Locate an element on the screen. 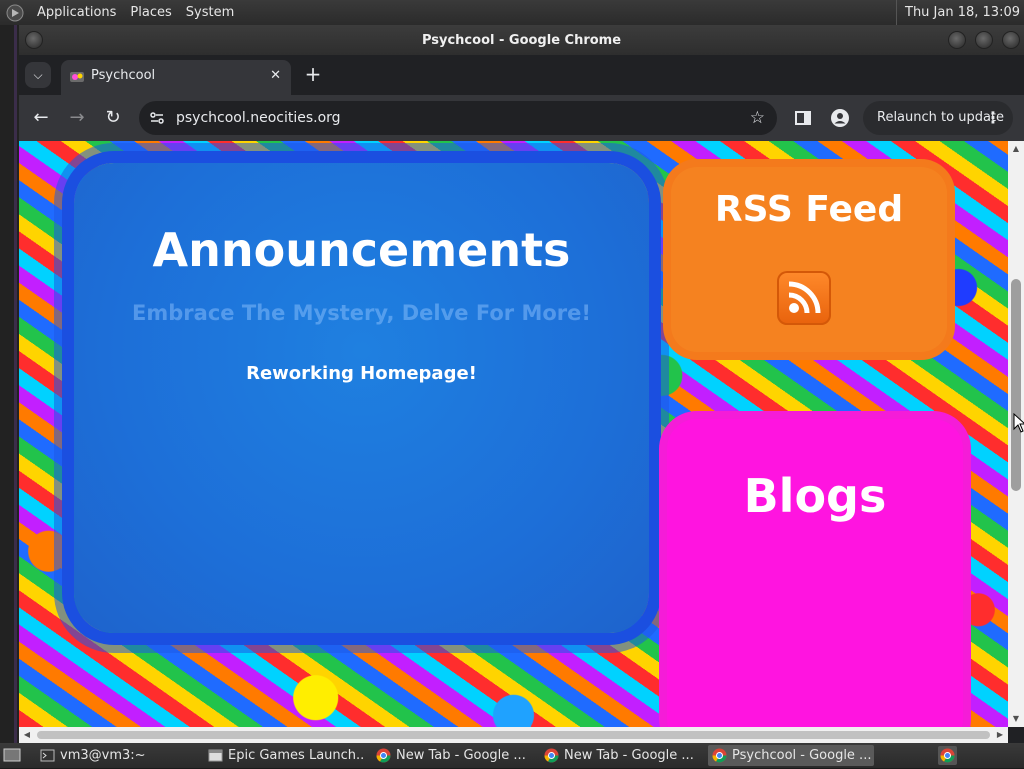 The width and height of the screenshot is (1024, 769). menu-system: System is located at coordinates (210, 12).